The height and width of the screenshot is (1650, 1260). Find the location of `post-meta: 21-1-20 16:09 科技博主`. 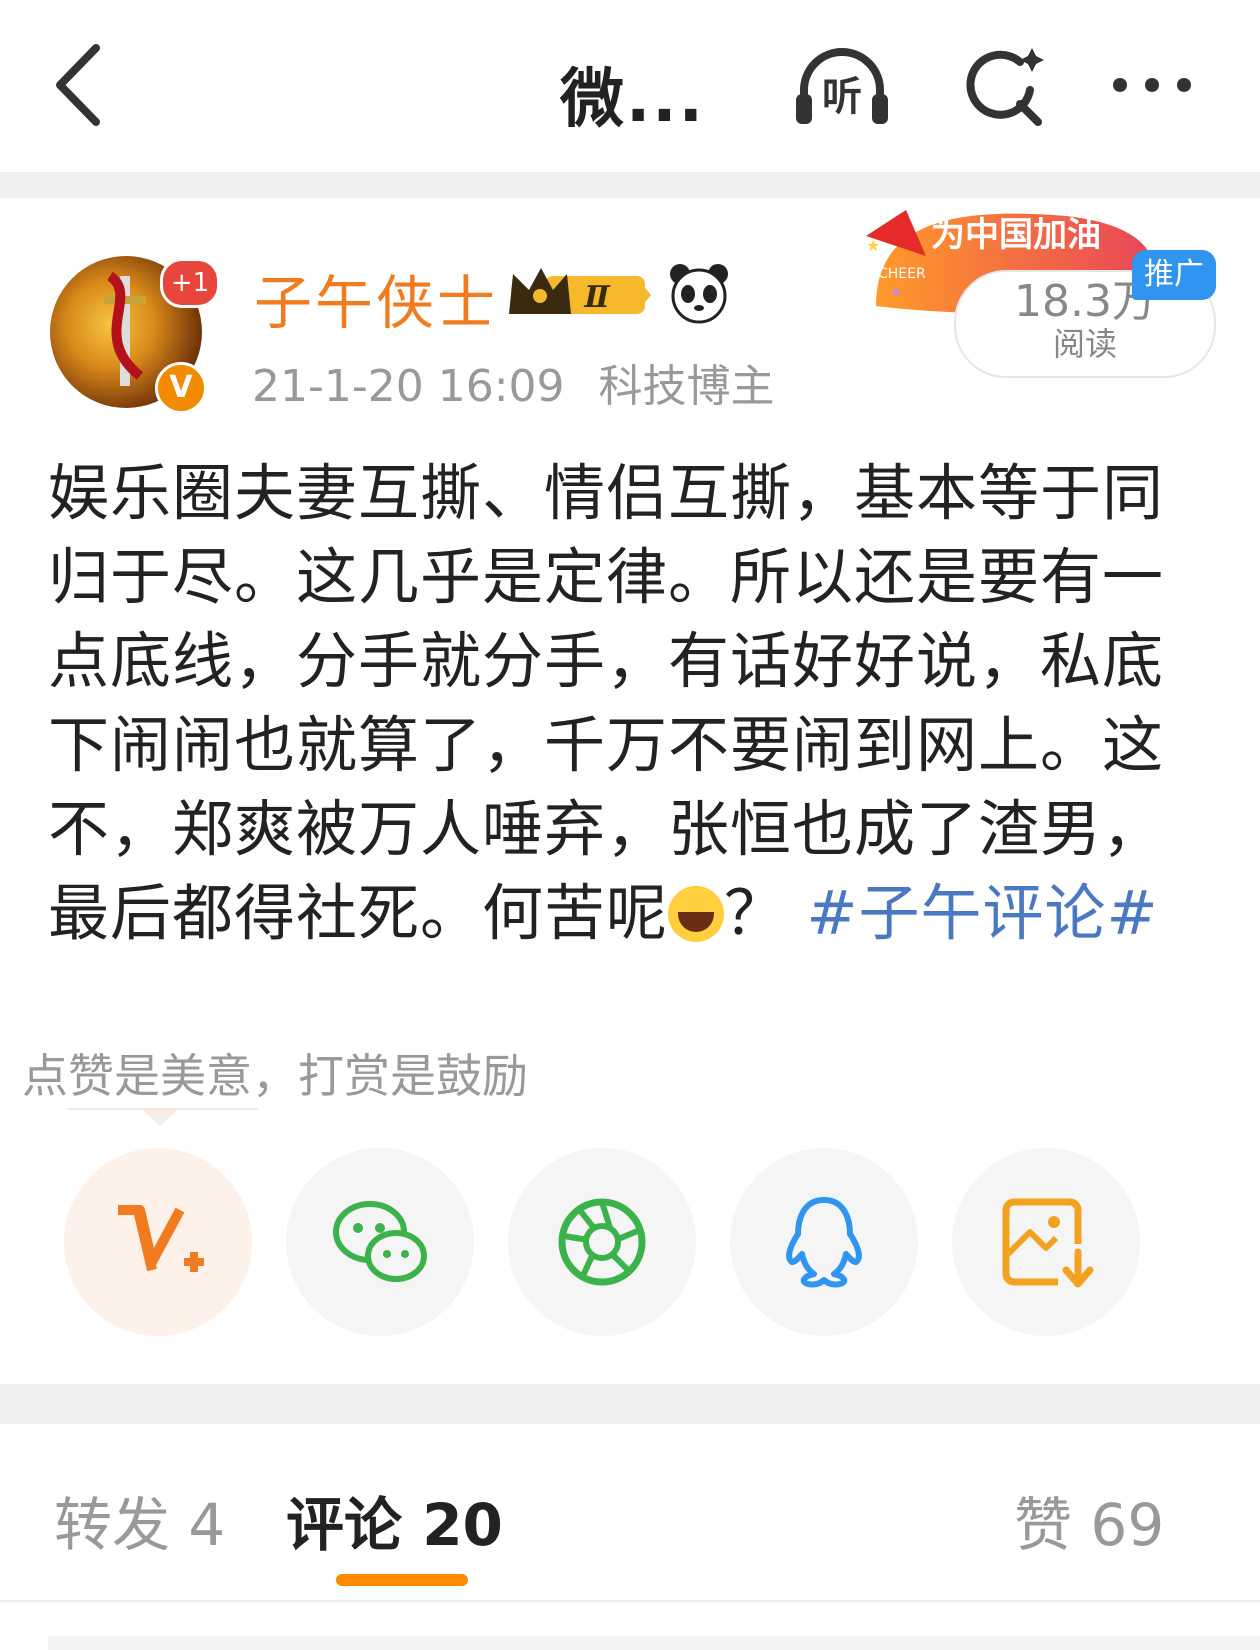

post-meta: 21-1-20 16:09 科技博主 is located at coordinates (530, 382).